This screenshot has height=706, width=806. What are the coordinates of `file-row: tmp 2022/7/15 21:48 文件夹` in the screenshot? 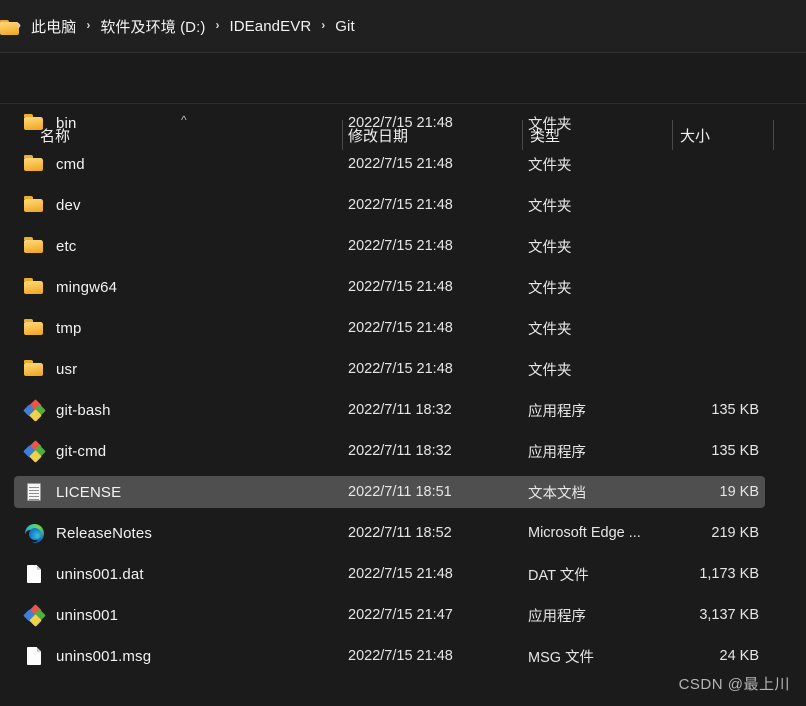 It's located at (389, 328).